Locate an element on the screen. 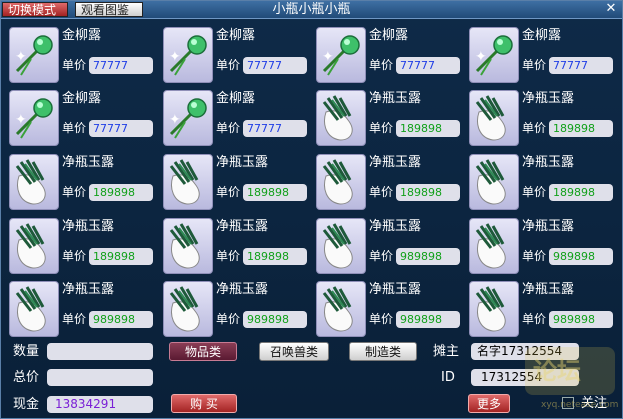 The width and height of the screenshot is (623, 419). total-field is located at coordinates (100, 377).